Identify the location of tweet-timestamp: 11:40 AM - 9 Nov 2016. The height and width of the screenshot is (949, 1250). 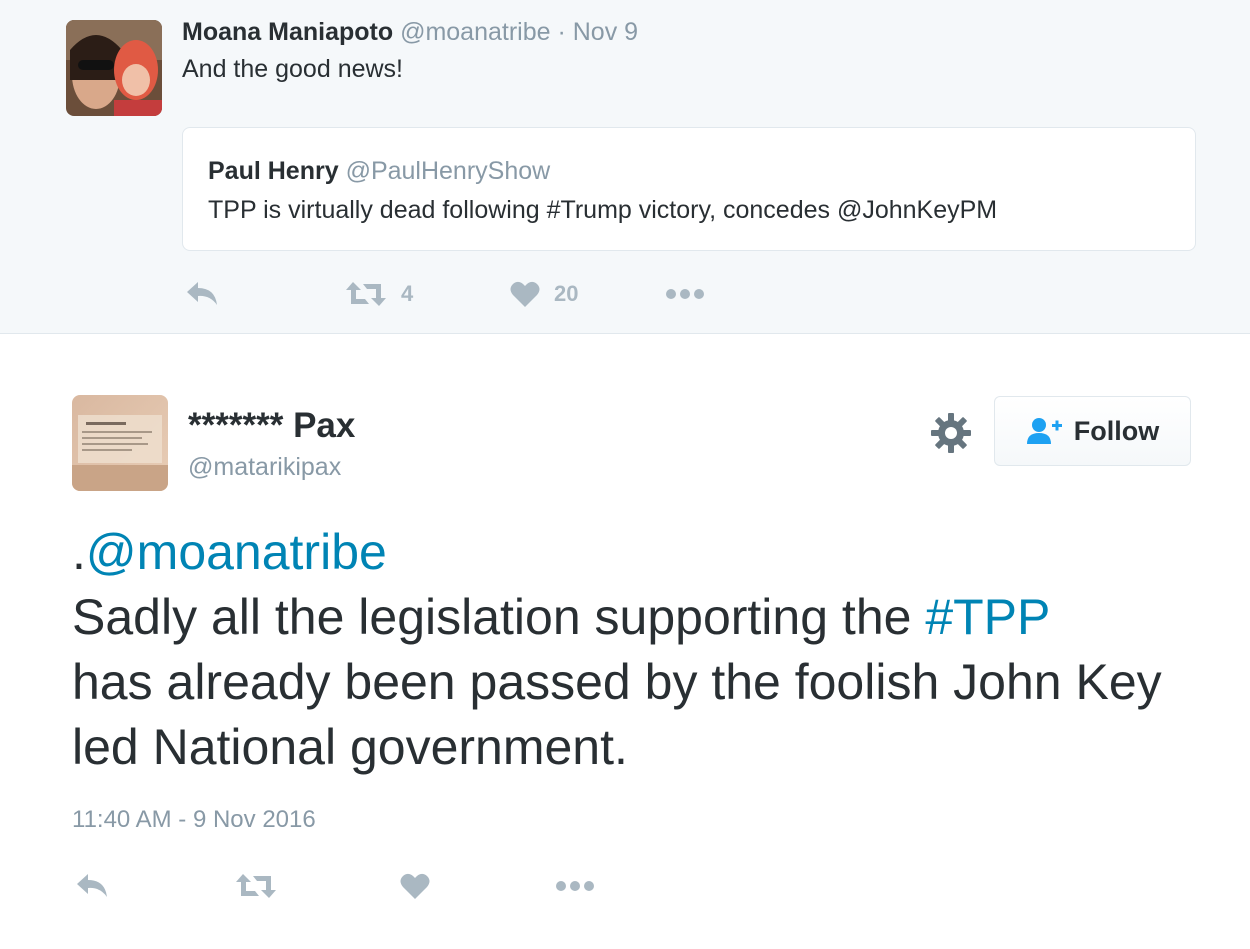
(194, 820).